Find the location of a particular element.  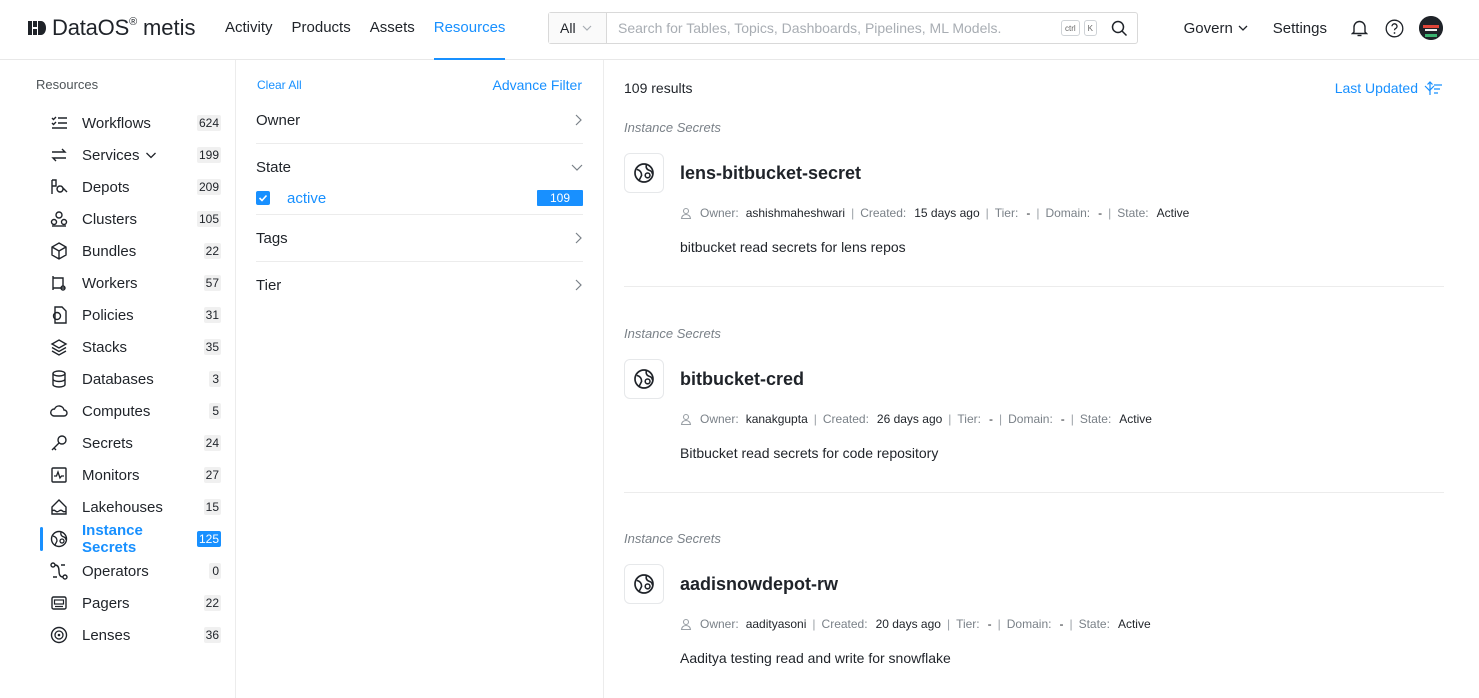

sidebar-item-workflows: Workflows 624 is located at coordinates (132, 123).